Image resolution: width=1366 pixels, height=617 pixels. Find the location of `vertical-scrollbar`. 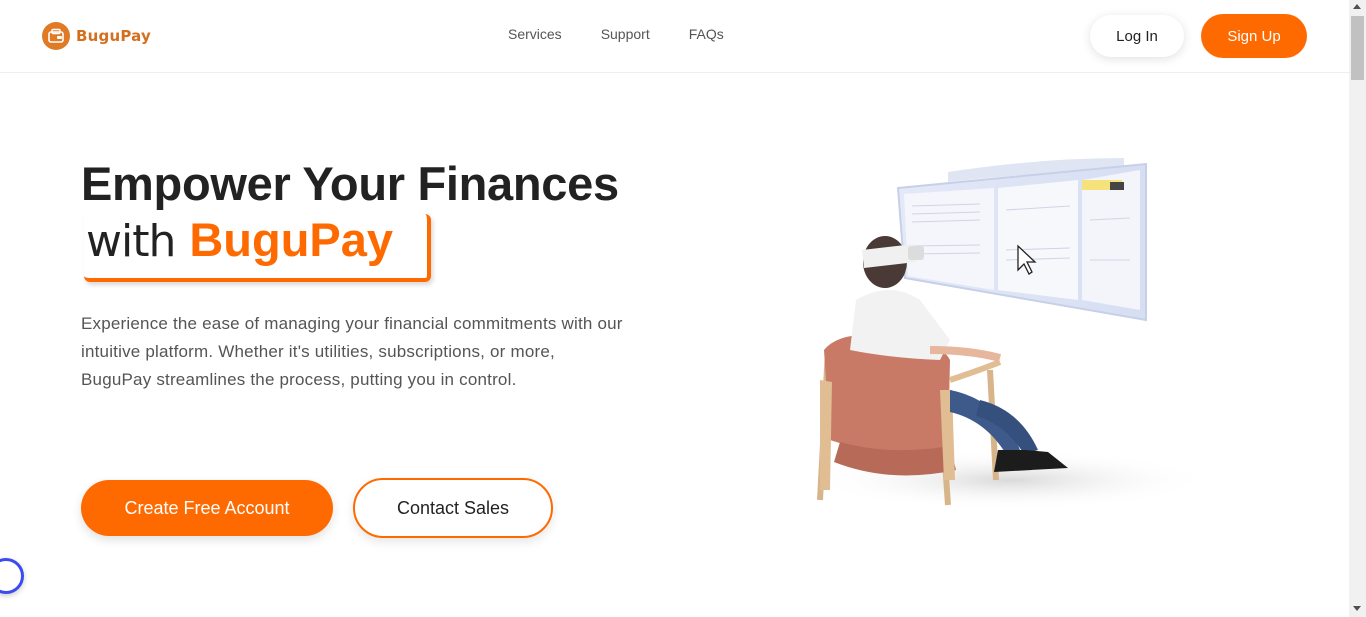

vertical-scrollbar is located at coordinates (1357, 308).